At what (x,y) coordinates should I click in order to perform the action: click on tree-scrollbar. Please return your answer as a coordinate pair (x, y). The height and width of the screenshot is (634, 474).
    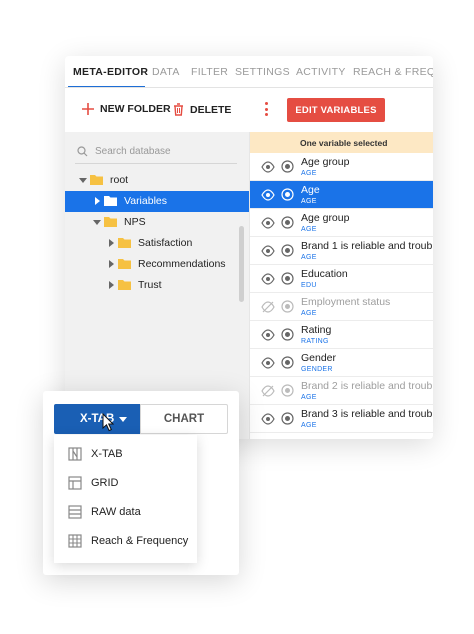
    Looking at the image, I should click on (241, 264).